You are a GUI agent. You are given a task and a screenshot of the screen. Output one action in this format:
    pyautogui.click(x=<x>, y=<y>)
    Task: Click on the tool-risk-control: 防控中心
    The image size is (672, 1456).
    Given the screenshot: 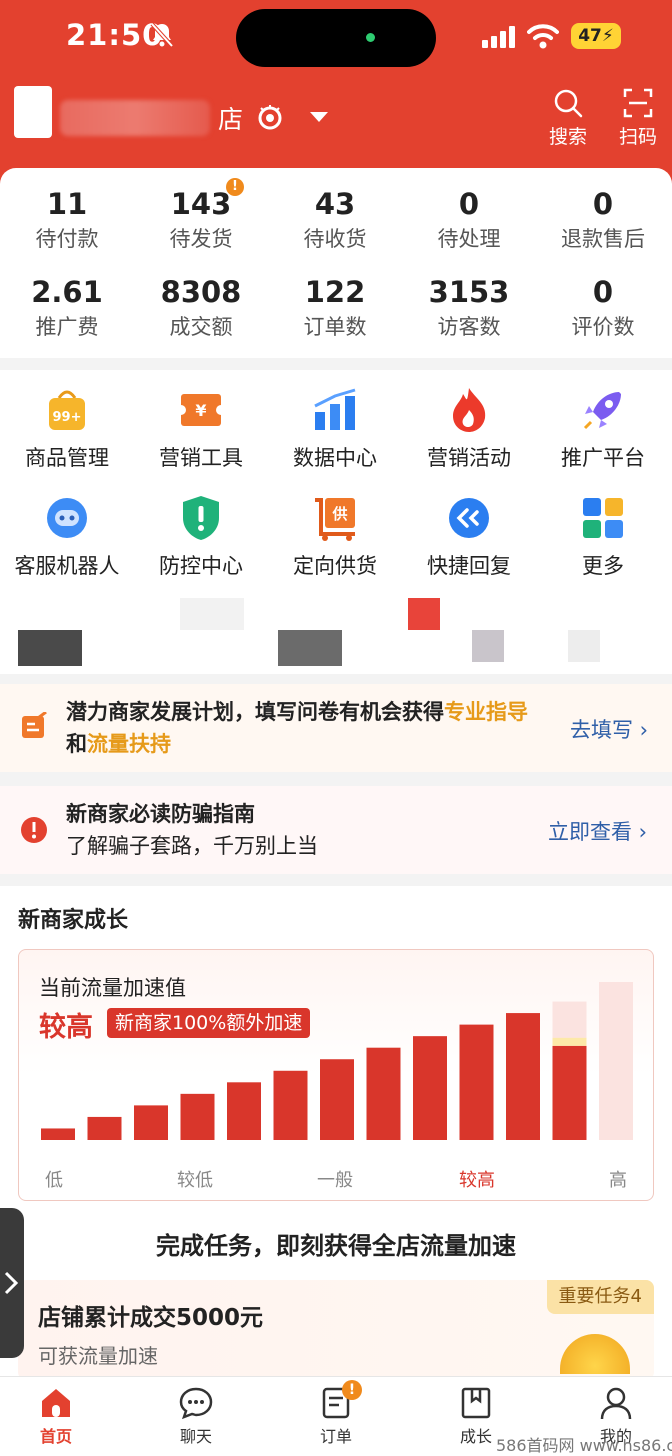 What is the action you would take?
    pyautogui.click(x=201, y=537)
    